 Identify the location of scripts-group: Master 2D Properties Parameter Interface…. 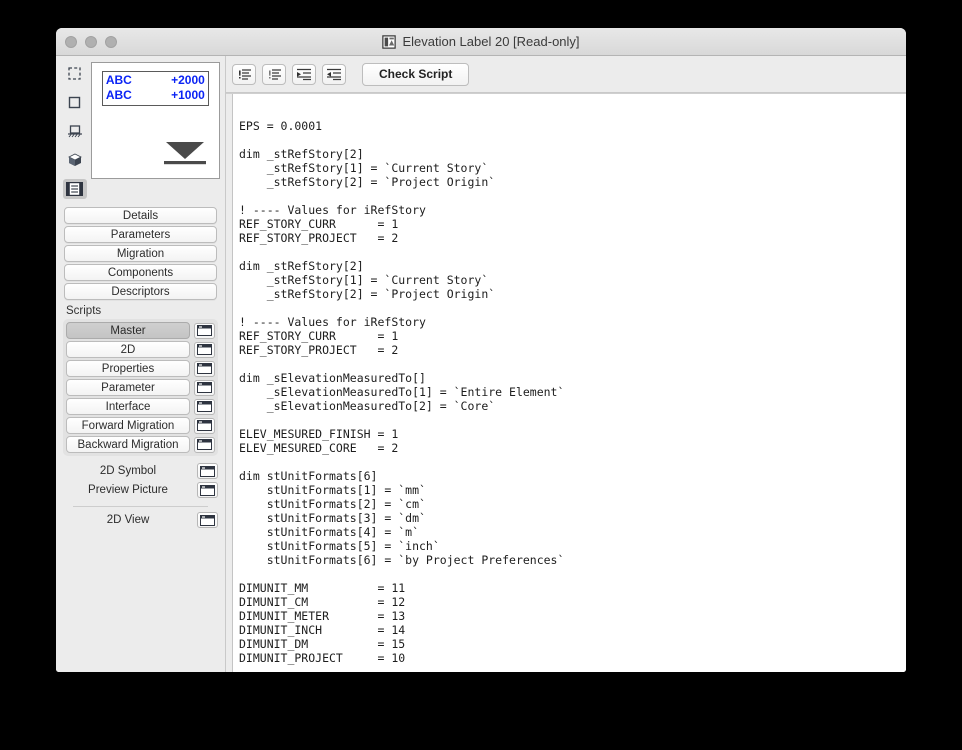
(140, 387).